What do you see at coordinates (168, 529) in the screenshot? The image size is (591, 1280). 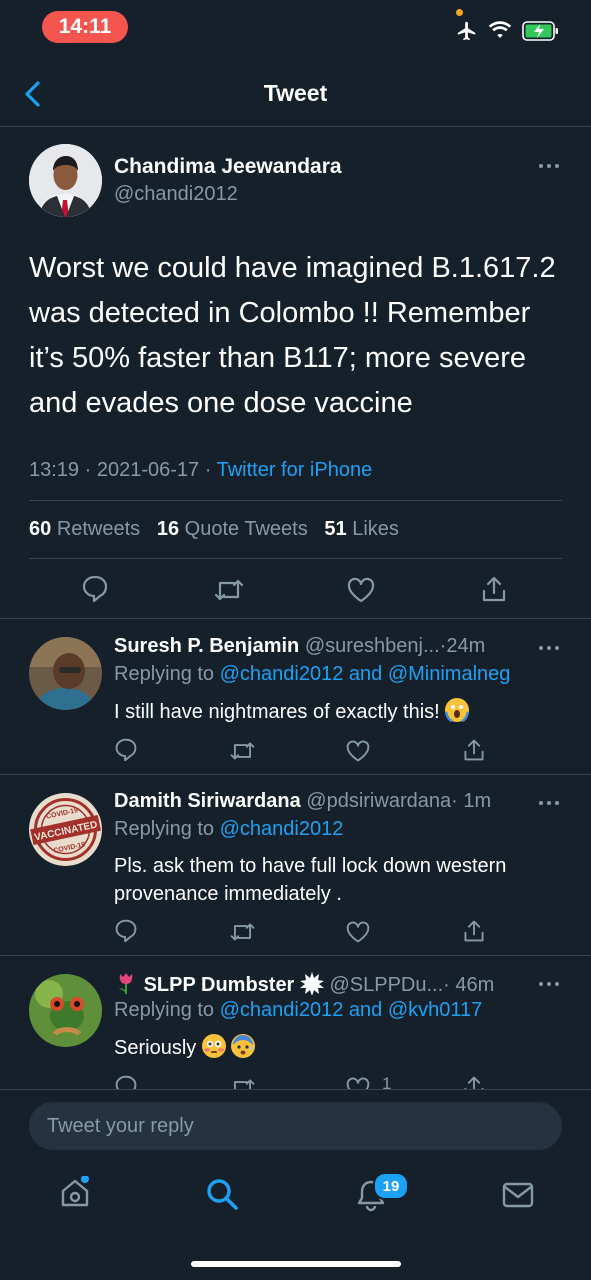 I see `quotes-count: 16` at bounding box center [168, 529].